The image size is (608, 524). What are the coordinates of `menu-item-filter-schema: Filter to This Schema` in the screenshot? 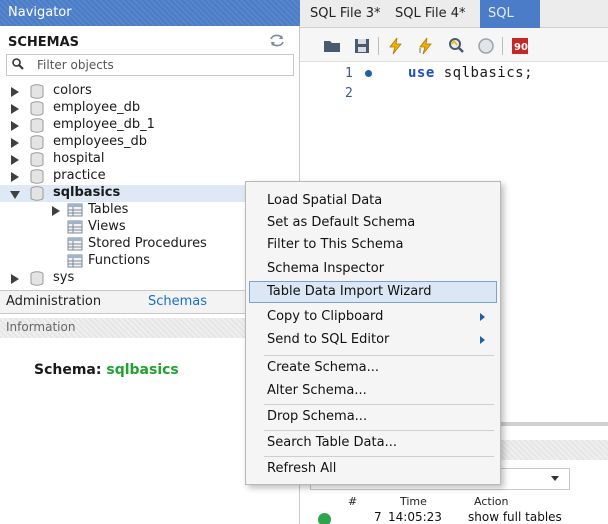 It's located at (373, 245).